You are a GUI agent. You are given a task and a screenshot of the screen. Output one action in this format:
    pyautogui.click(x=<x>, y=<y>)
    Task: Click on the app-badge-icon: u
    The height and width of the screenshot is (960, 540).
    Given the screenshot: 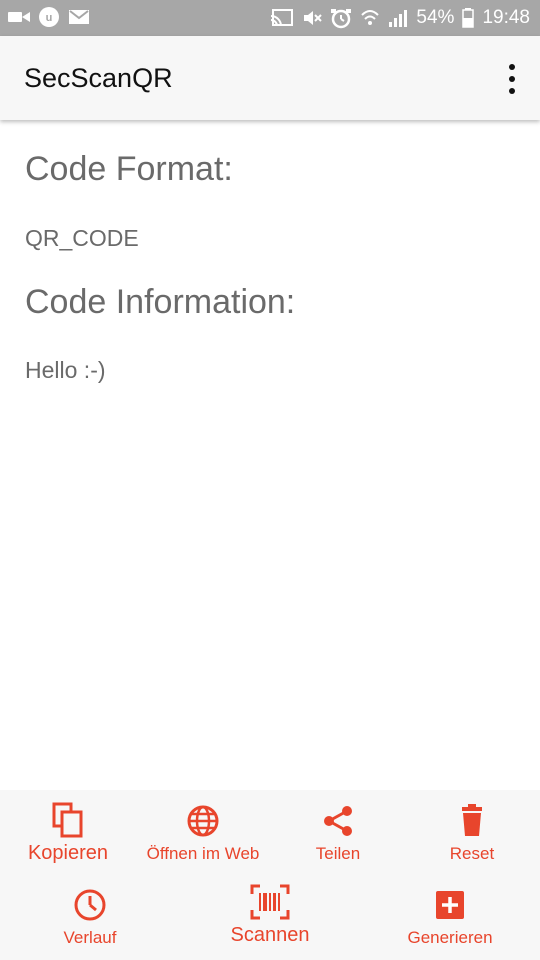 What is the action you would take?
    pyautogui.click(x=49, y=17)
    